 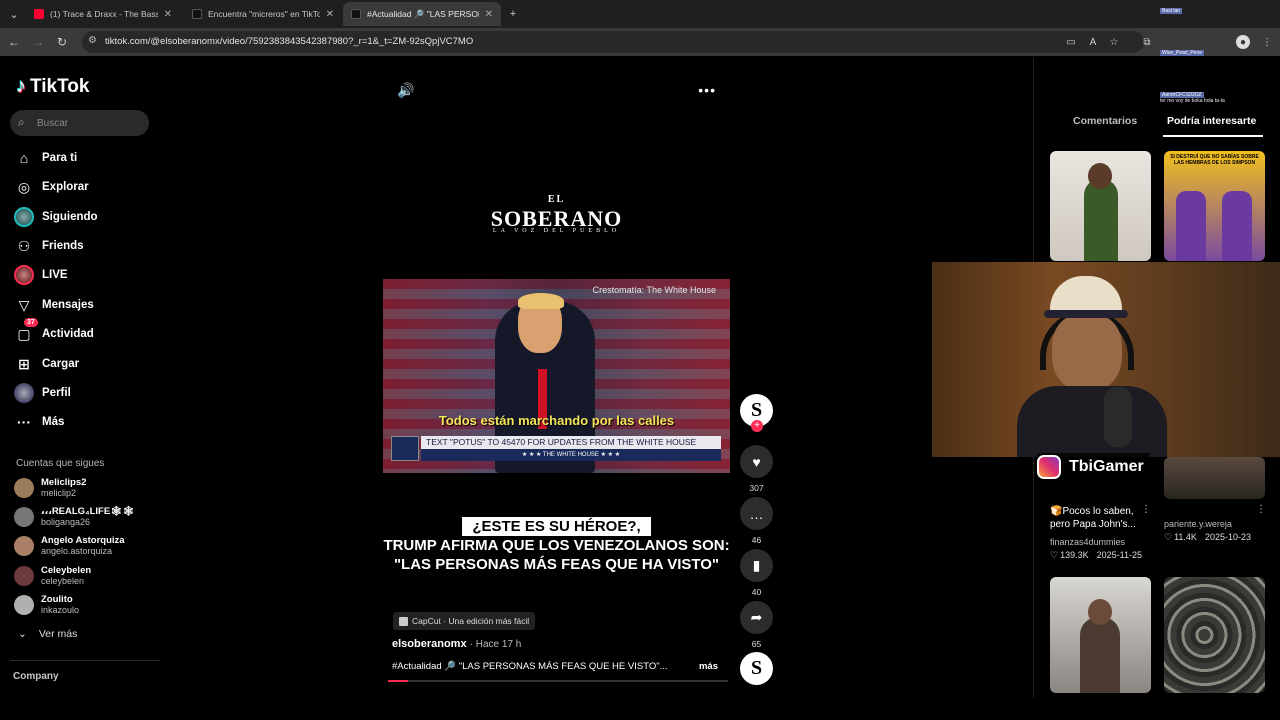 What do you see at coordinates (1087, 542) in the screenshot?
I see `card-user: finanzas4dummies` at bounding box center [1087, 542].